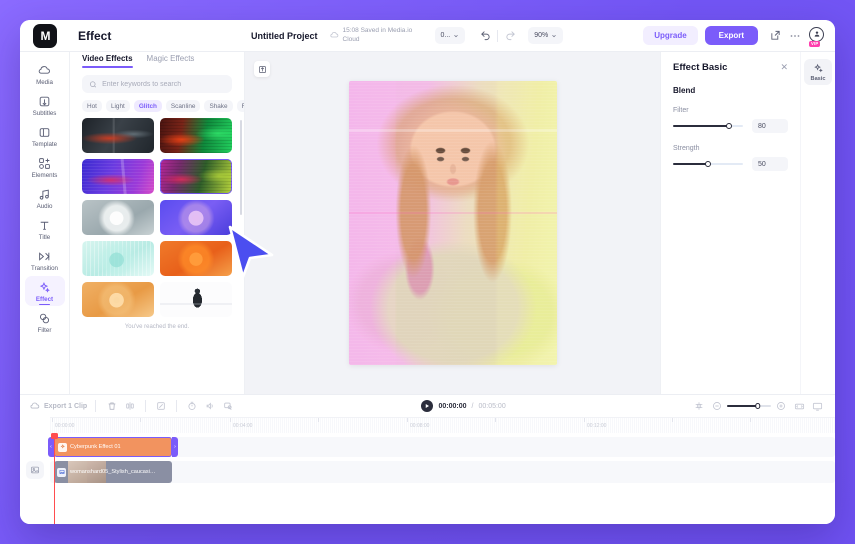  Describe the element at coordinates (175, 447) in the screenshot. I see `clip-handle-right: ›` at that location.